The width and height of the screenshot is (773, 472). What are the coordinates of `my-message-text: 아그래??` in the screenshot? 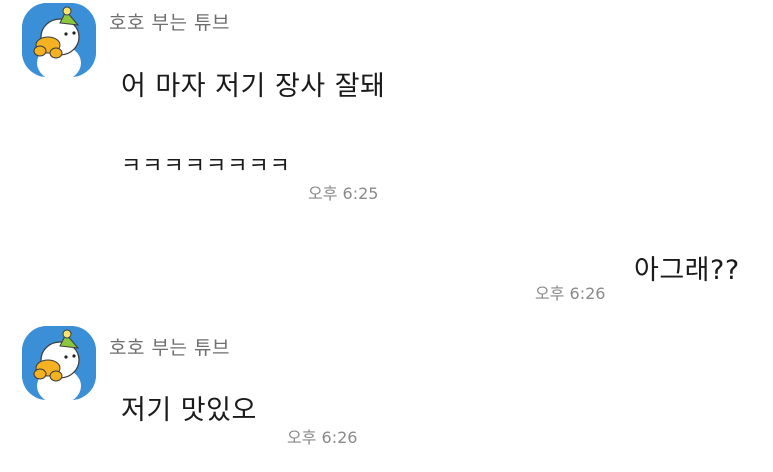 It's located at (687, 267).